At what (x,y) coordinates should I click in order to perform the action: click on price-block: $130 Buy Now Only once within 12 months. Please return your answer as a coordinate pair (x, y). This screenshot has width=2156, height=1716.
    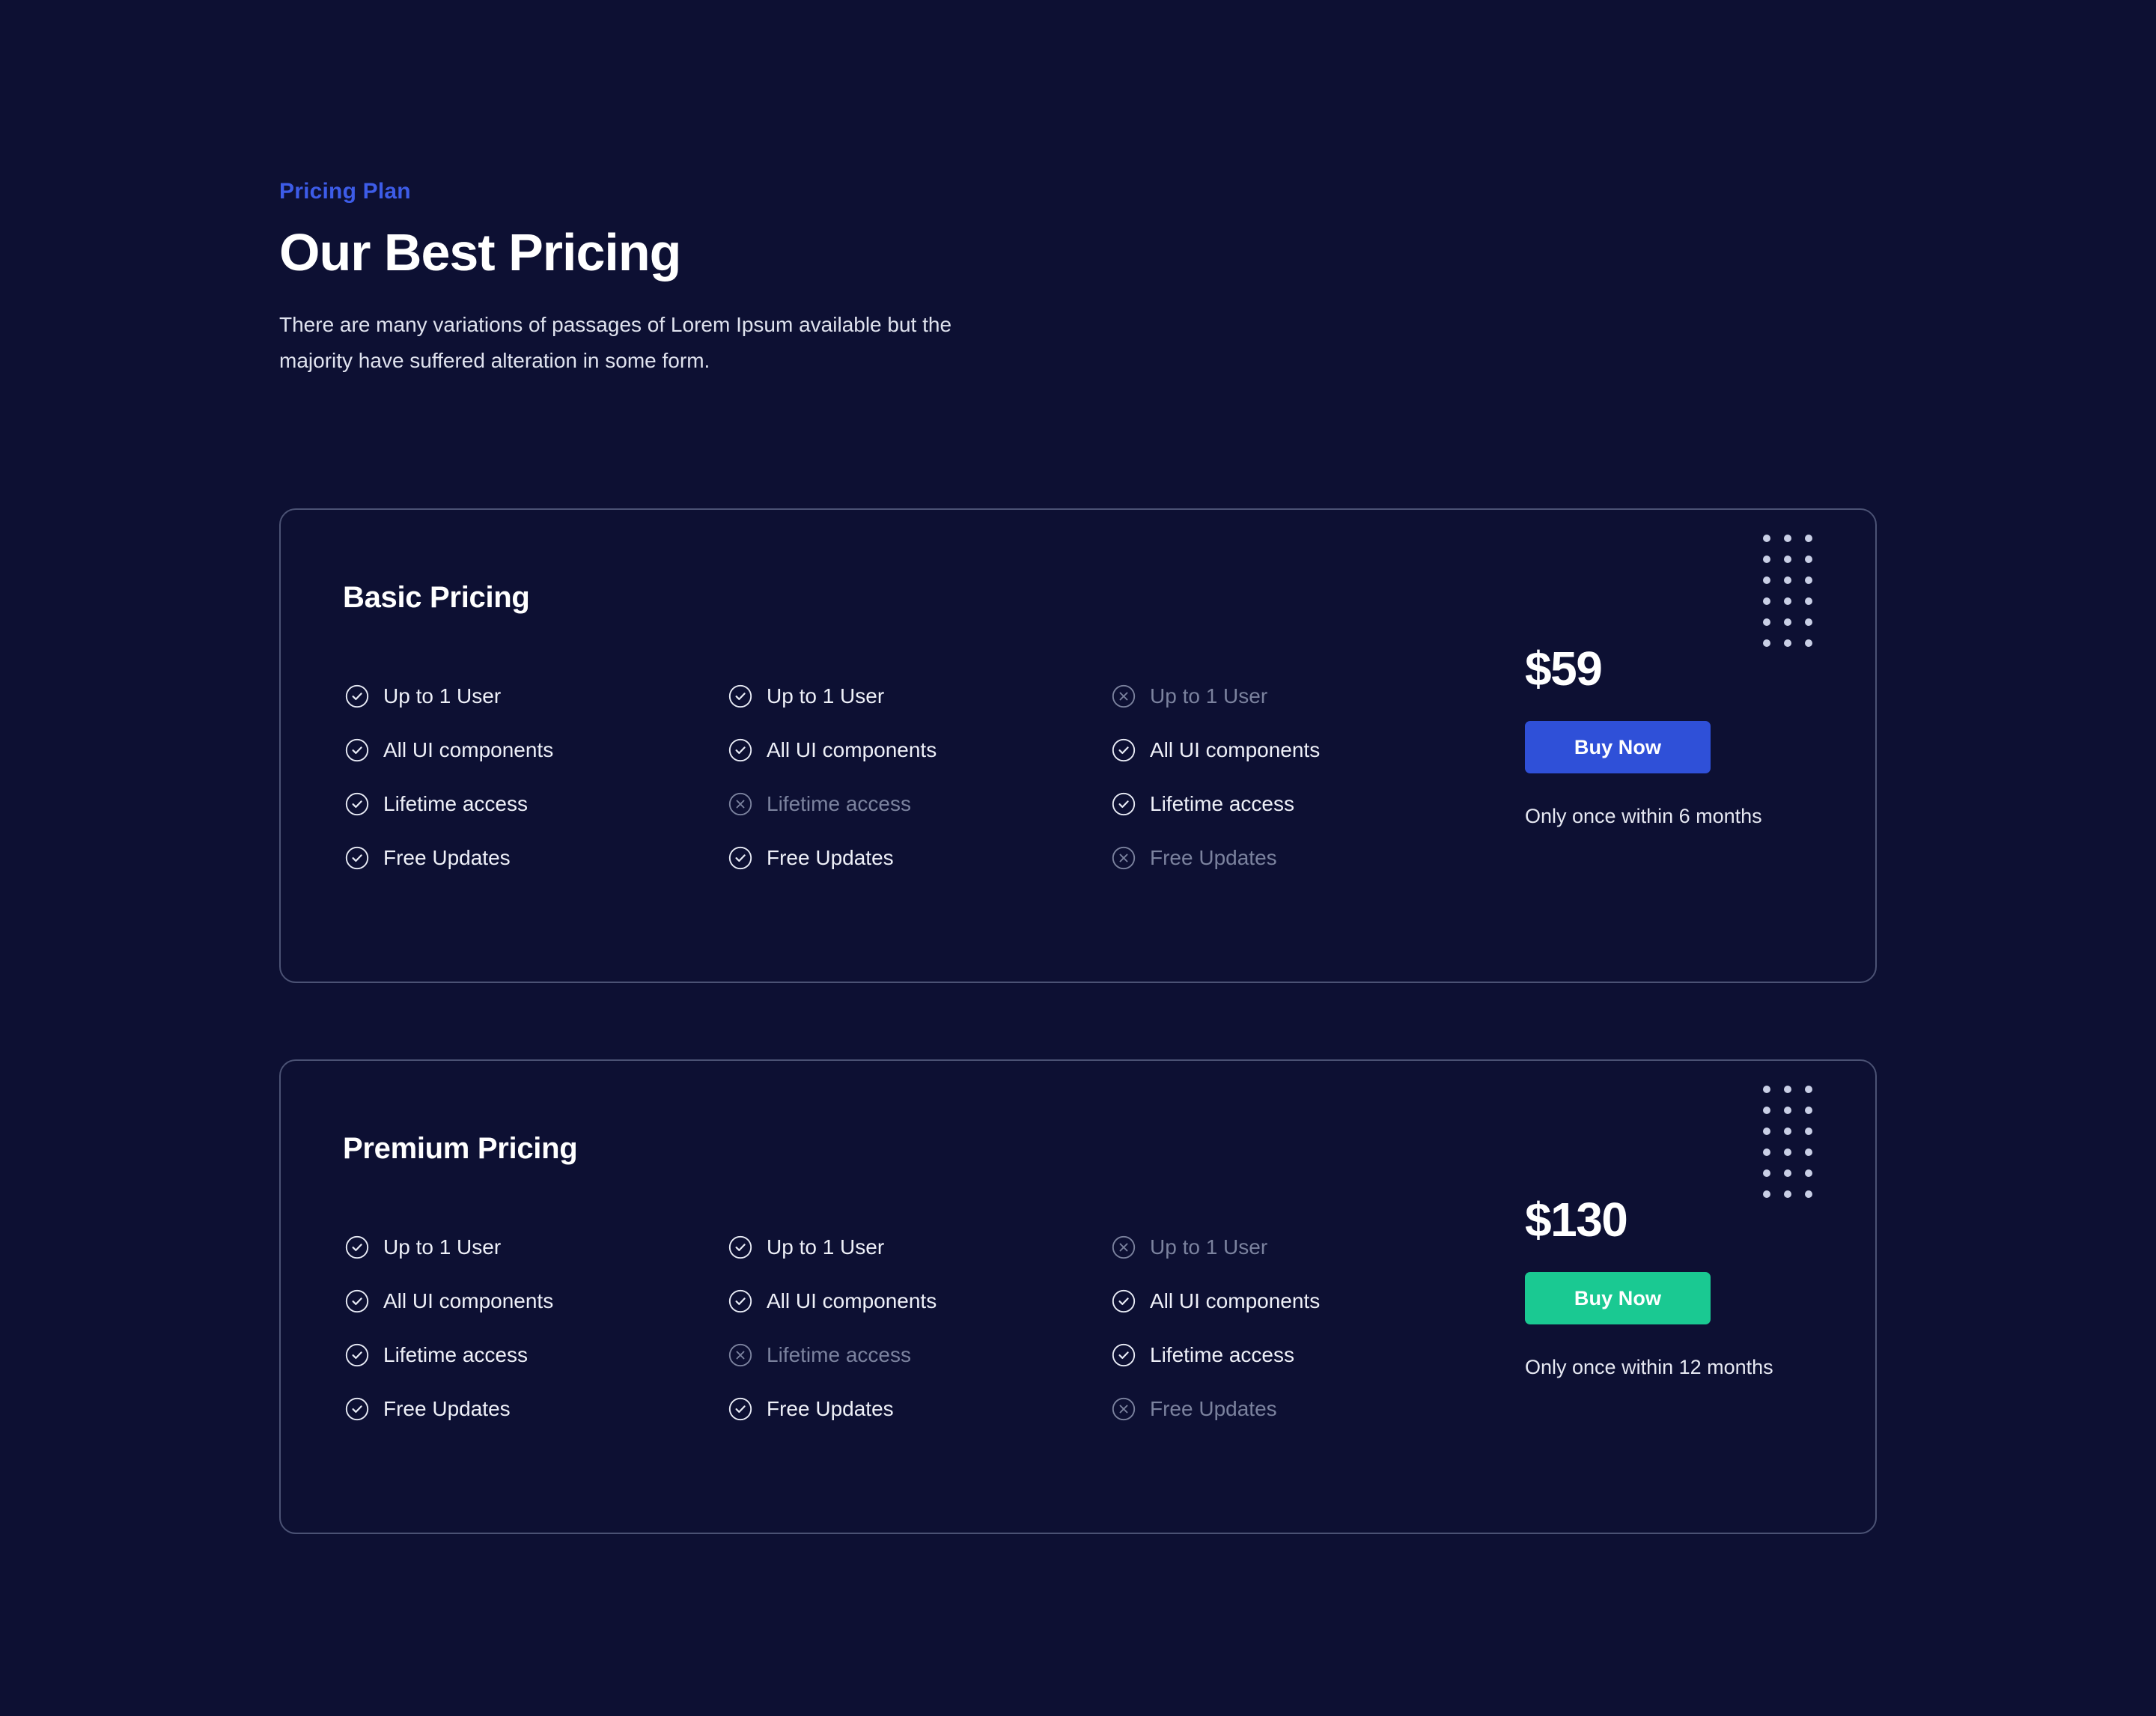
    Looking at the image, I should click on (1682, 1287).